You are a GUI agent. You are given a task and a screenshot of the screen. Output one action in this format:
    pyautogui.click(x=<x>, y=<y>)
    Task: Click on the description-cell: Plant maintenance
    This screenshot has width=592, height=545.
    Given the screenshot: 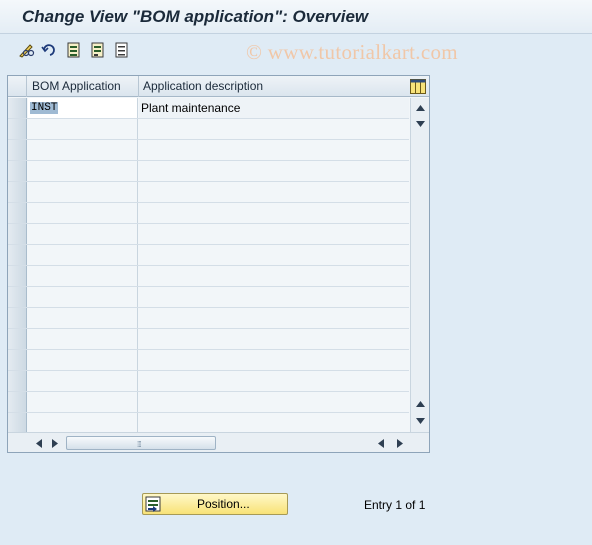 What is the action you would take?
    pyautogui.click(x=274, y=108)
    